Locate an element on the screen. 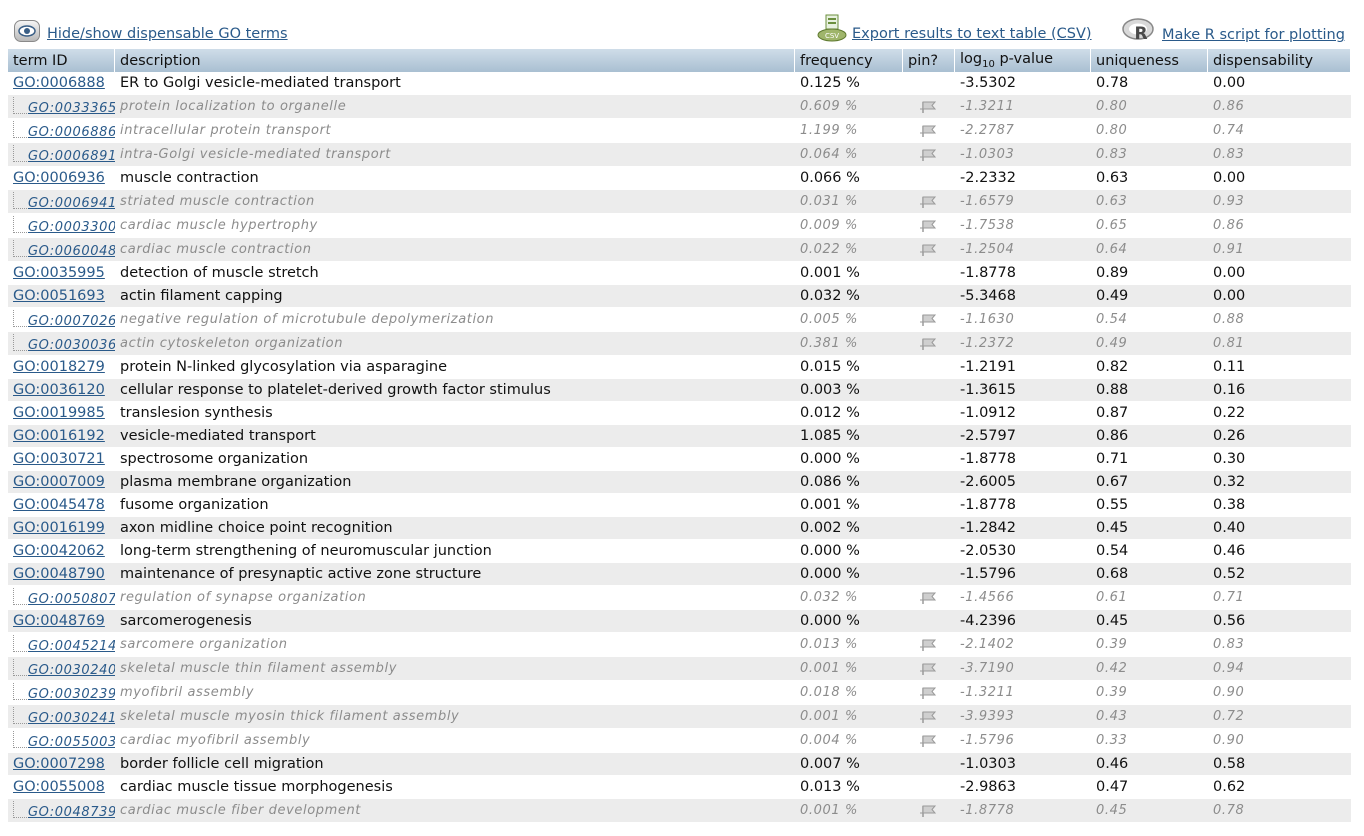 The image size is (1364, 836). r-script-control: R Make R script for plotting is located at coordinates (1233, 30).